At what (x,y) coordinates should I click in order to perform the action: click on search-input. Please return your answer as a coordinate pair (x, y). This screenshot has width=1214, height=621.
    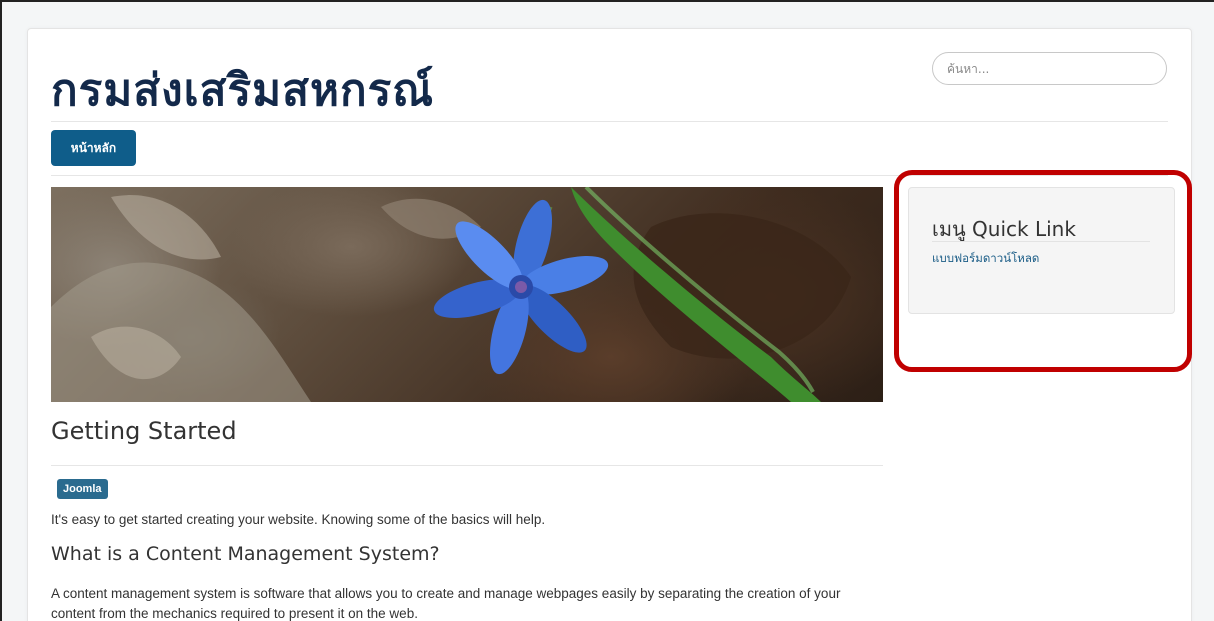
    Looking at the image, I should click on (1049, 68).